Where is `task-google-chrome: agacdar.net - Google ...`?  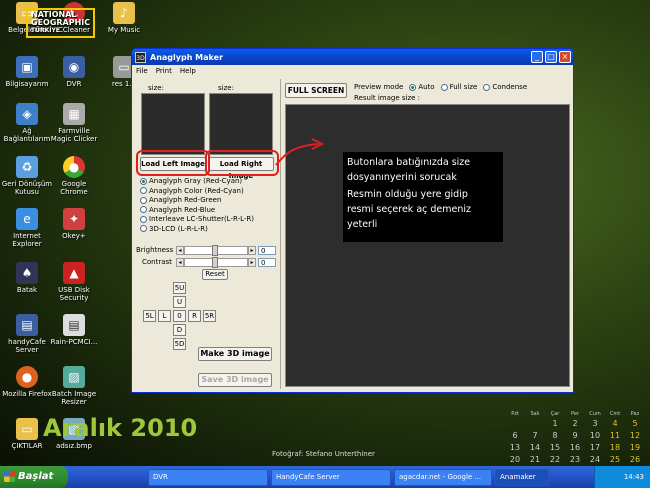
task-google-chrome: agacdar.net - Google ... is located at coordinates (443, 477).